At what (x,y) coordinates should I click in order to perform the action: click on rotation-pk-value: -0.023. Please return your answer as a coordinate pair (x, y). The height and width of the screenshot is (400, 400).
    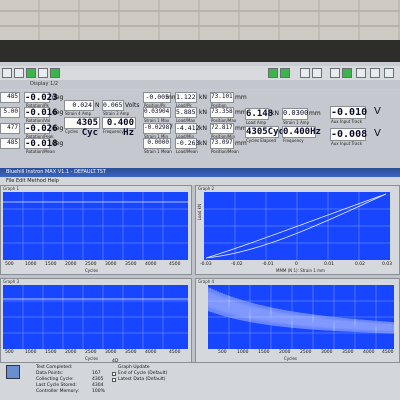
    Looking at the image, I should click on (41, 97).